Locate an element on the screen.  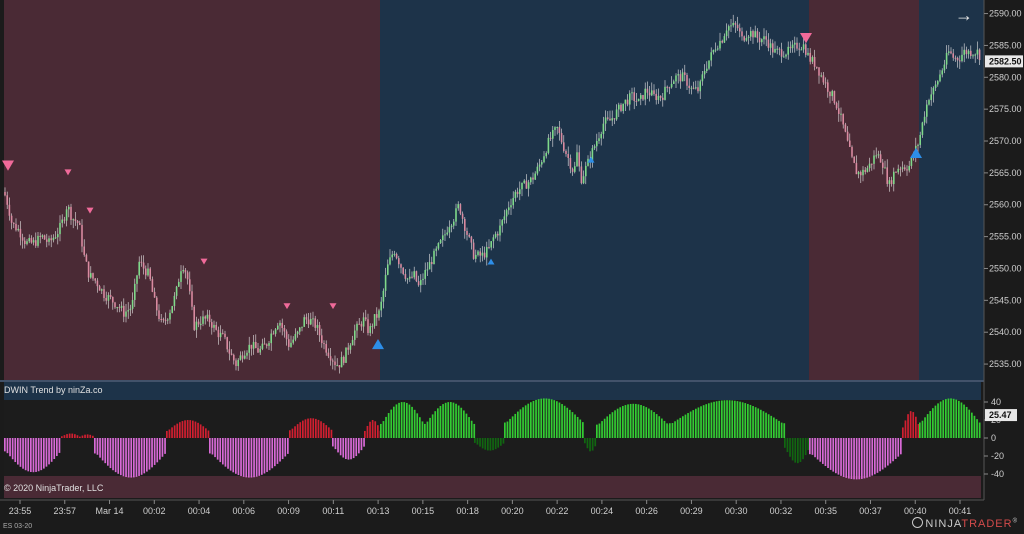
price-tick-label: 2560.00 is located at coordinates (1005, 205).